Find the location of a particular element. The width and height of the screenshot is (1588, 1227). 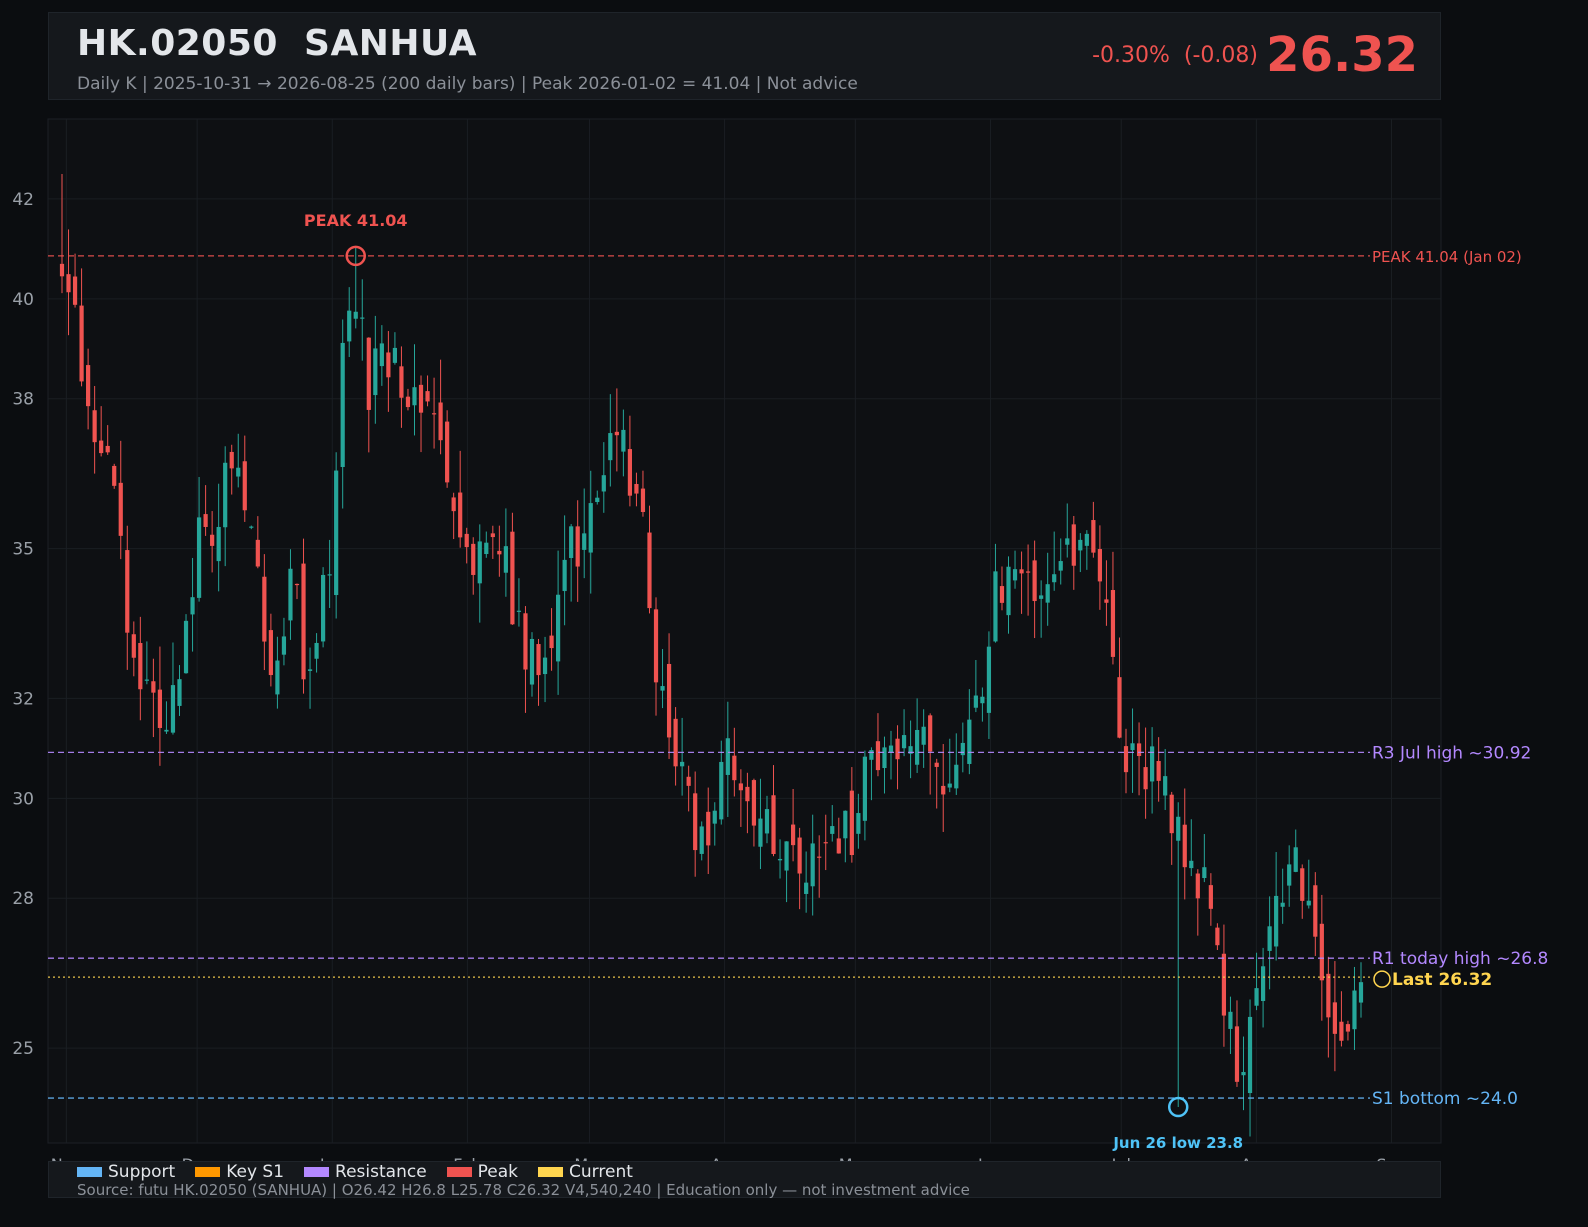

legend-swatch-resistance is located at coordinates (317, 1172).